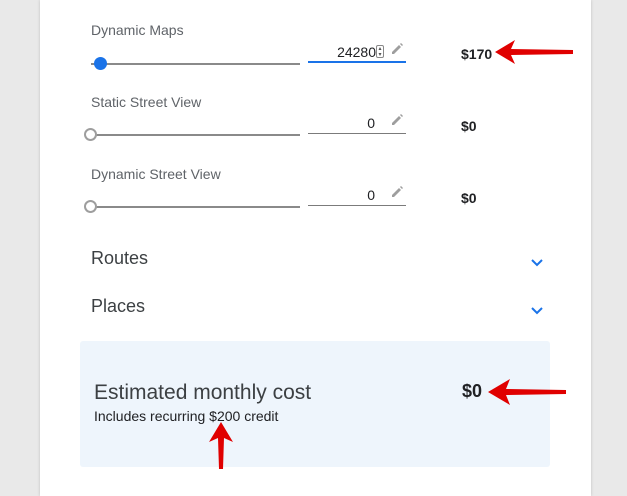 This screenshot has width=627, height=496. I want to click on dynamic-maps-spinner: ▴ ▾, so click(380, 51).